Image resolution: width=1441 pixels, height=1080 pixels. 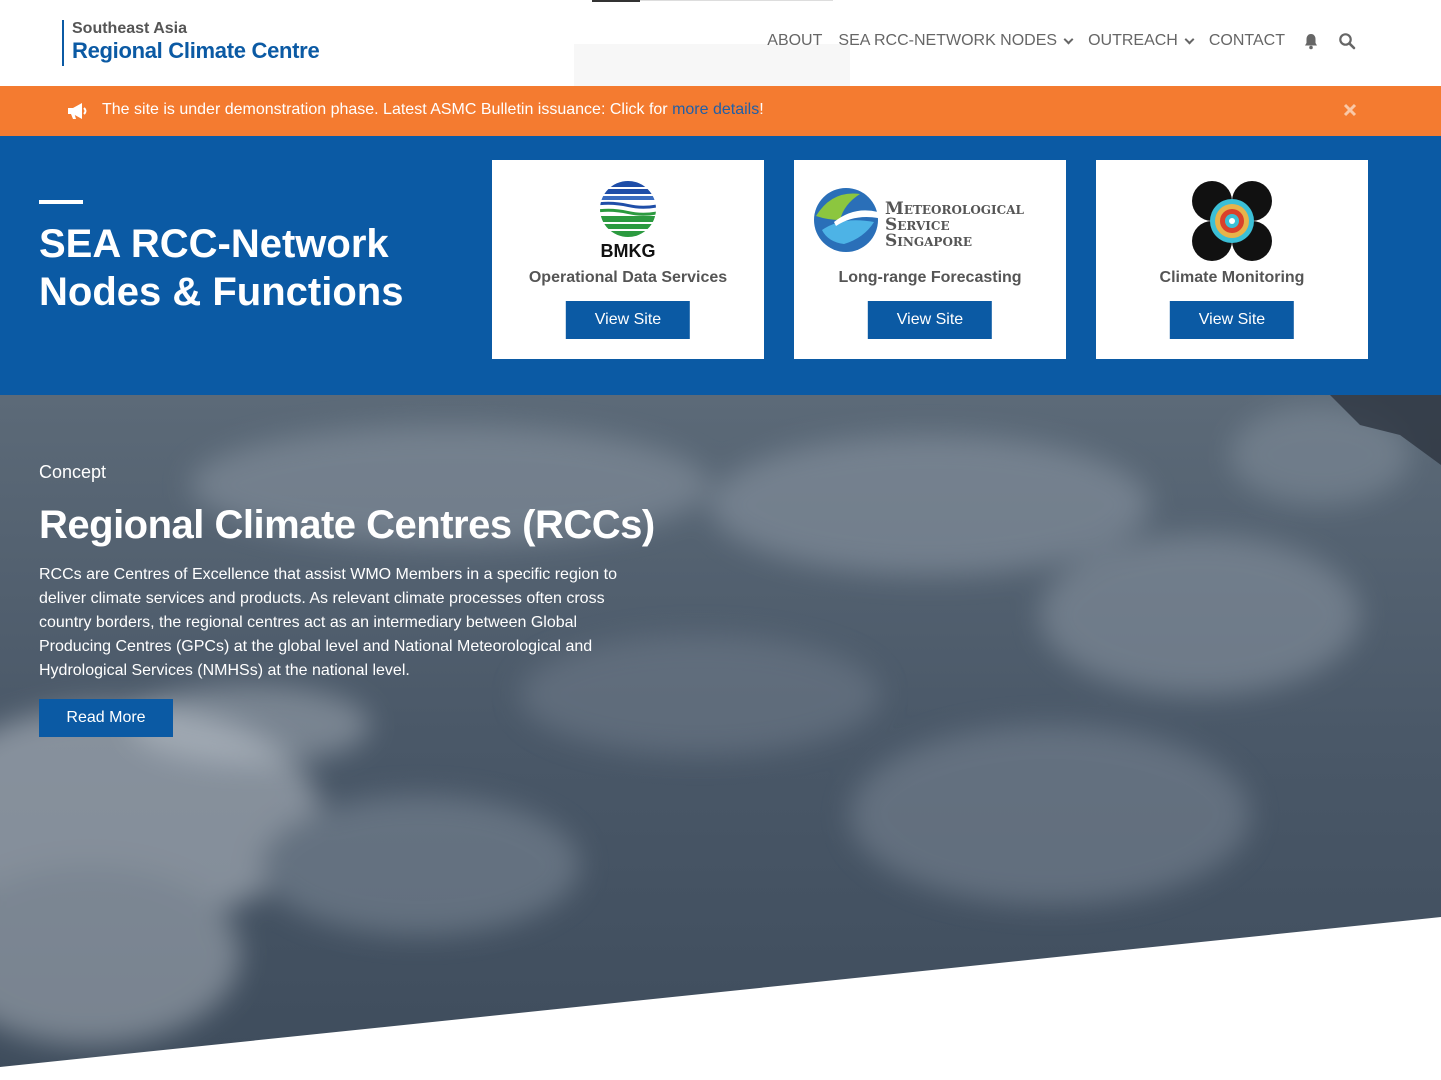 I want to click on pagasa-logo, so click(x=1232, y=221).